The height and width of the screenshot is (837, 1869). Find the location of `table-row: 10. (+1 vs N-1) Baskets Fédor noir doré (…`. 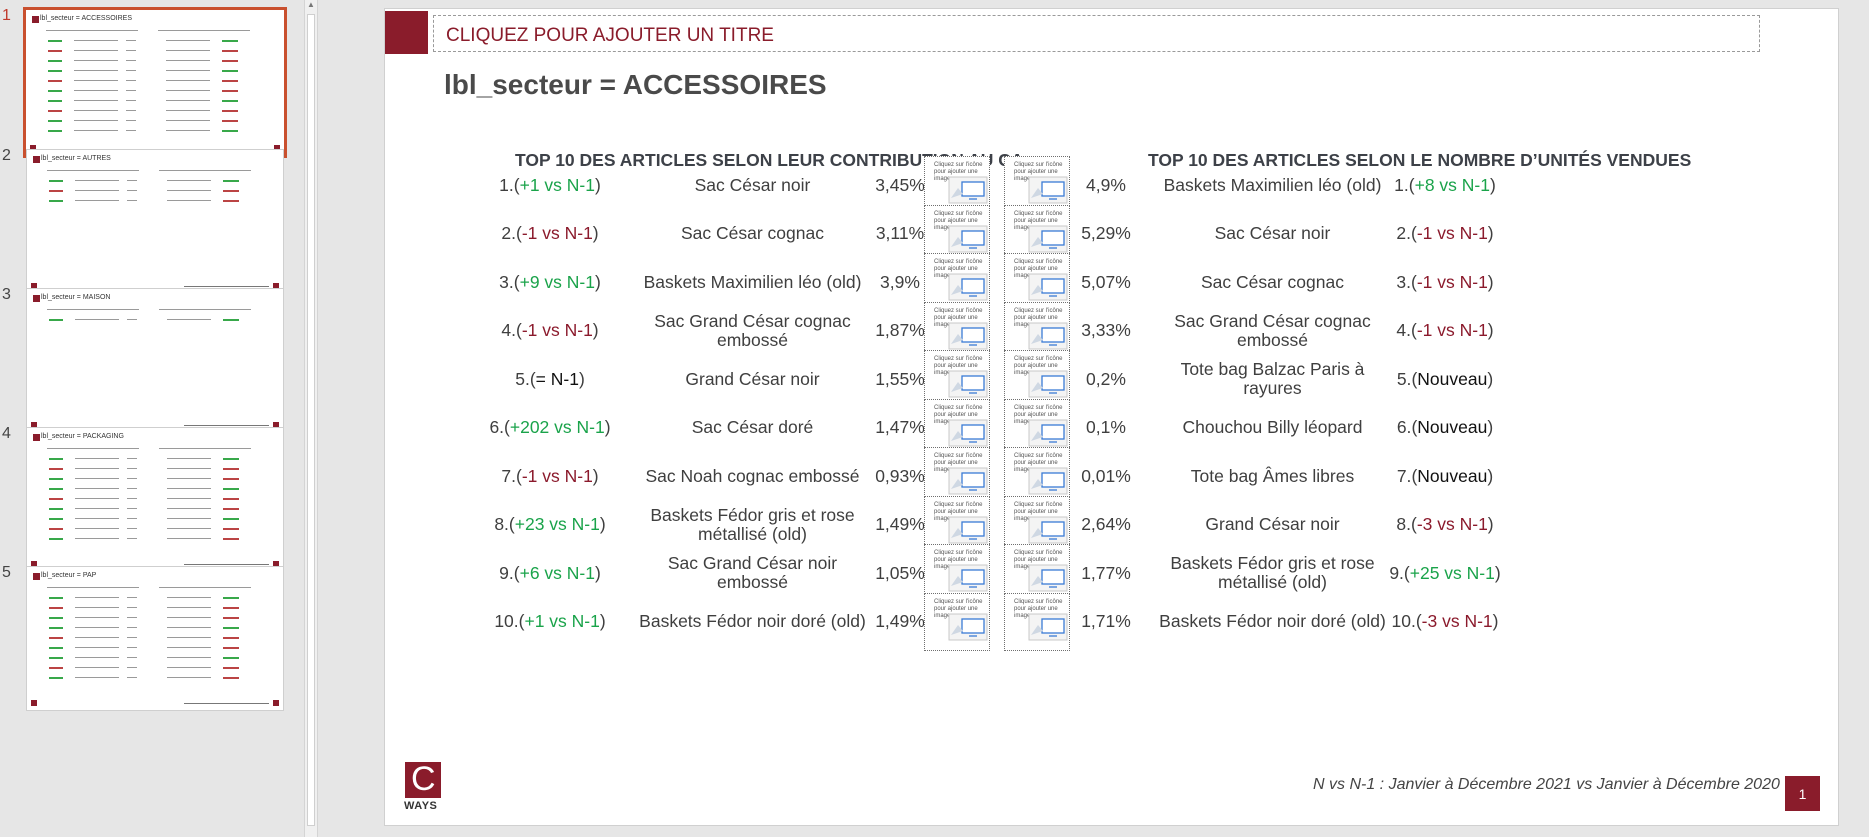

table-row: 10. (+1 vs N-1) Baskets Fédor noir doré (… is located at coordinates (1111, 621).